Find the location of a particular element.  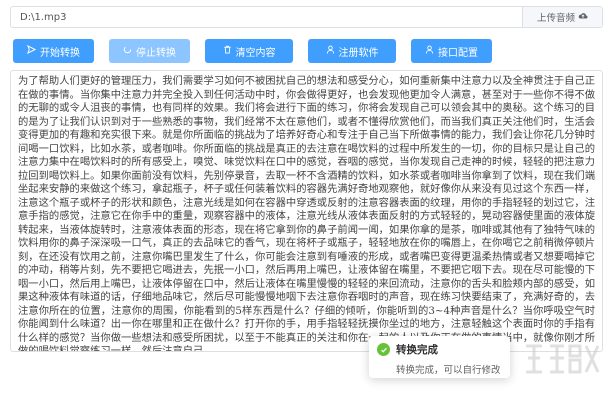

toolbar: 开始转换 停止转换 清空内容 注册软件 接口配置 is located at coordinates (260, 51).